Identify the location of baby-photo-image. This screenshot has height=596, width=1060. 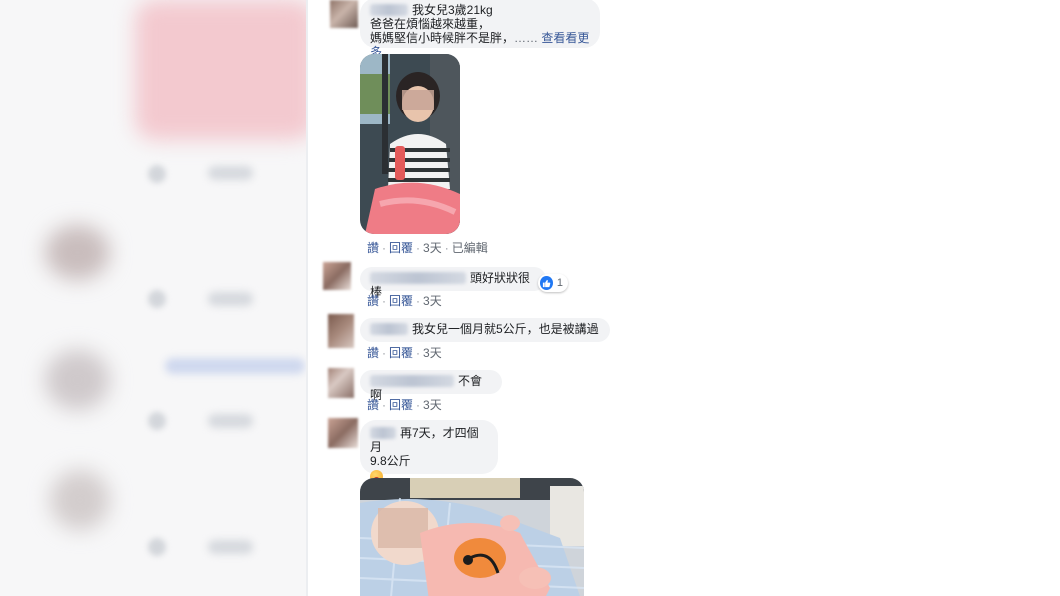
(472, 537).